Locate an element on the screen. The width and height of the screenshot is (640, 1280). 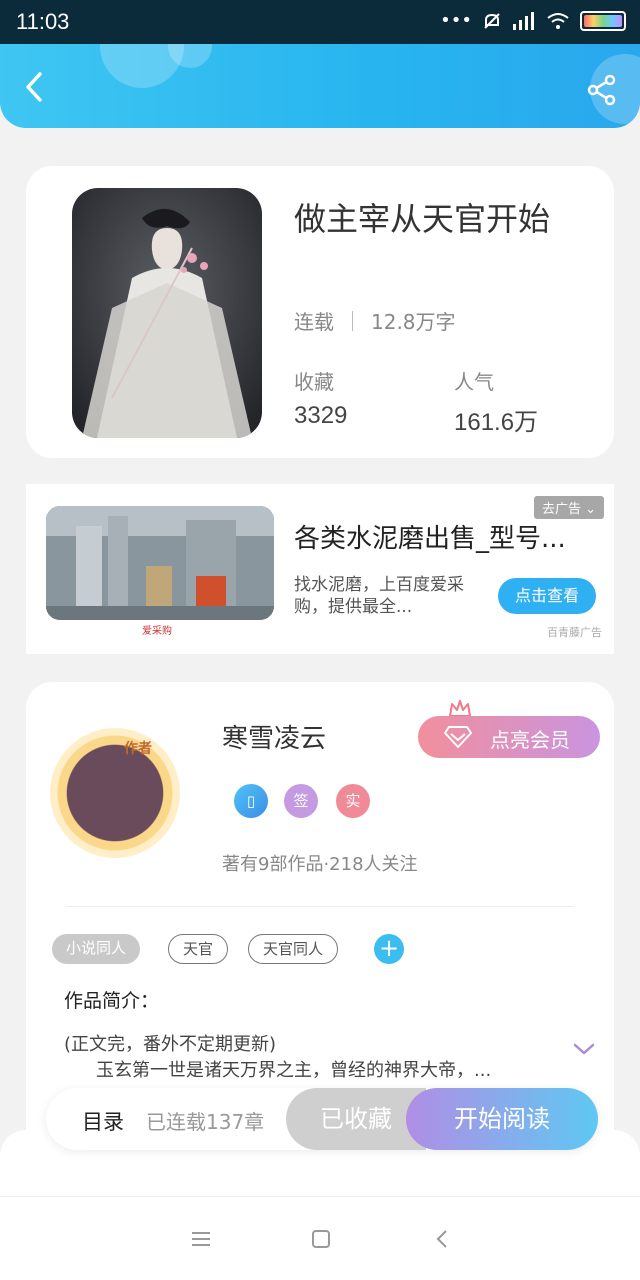
menu-icon is located at coordinates (201, 1239).